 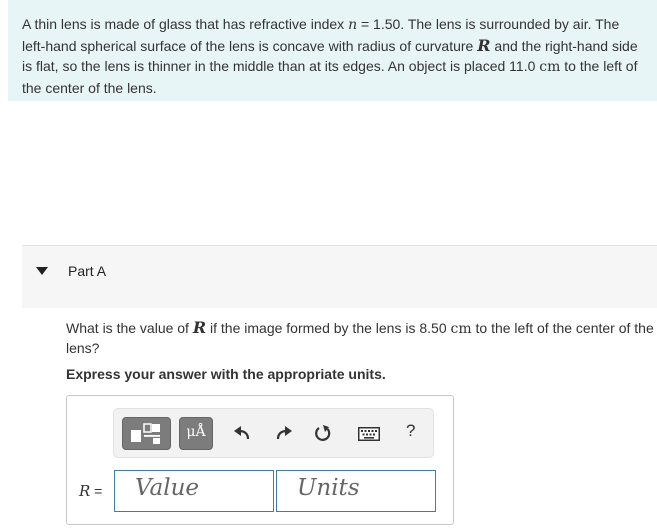 I want to click on variable-n: n, so click(x=353, y=25).